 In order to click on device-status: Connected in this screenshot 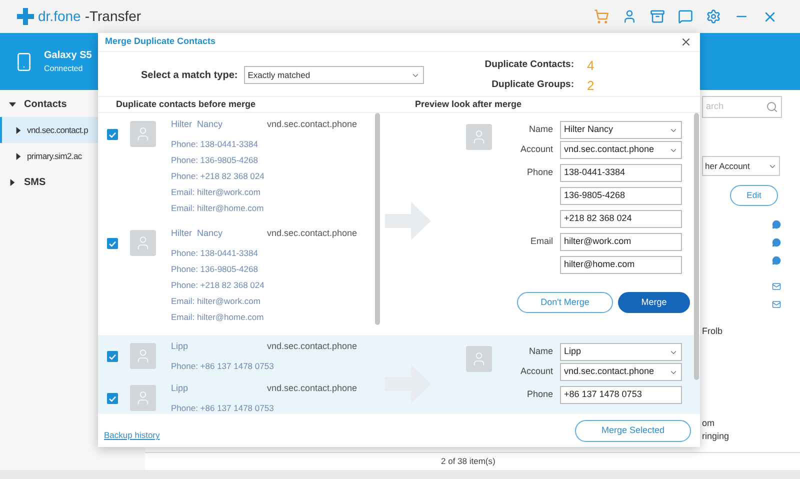, I will do `click(64, 69)`.